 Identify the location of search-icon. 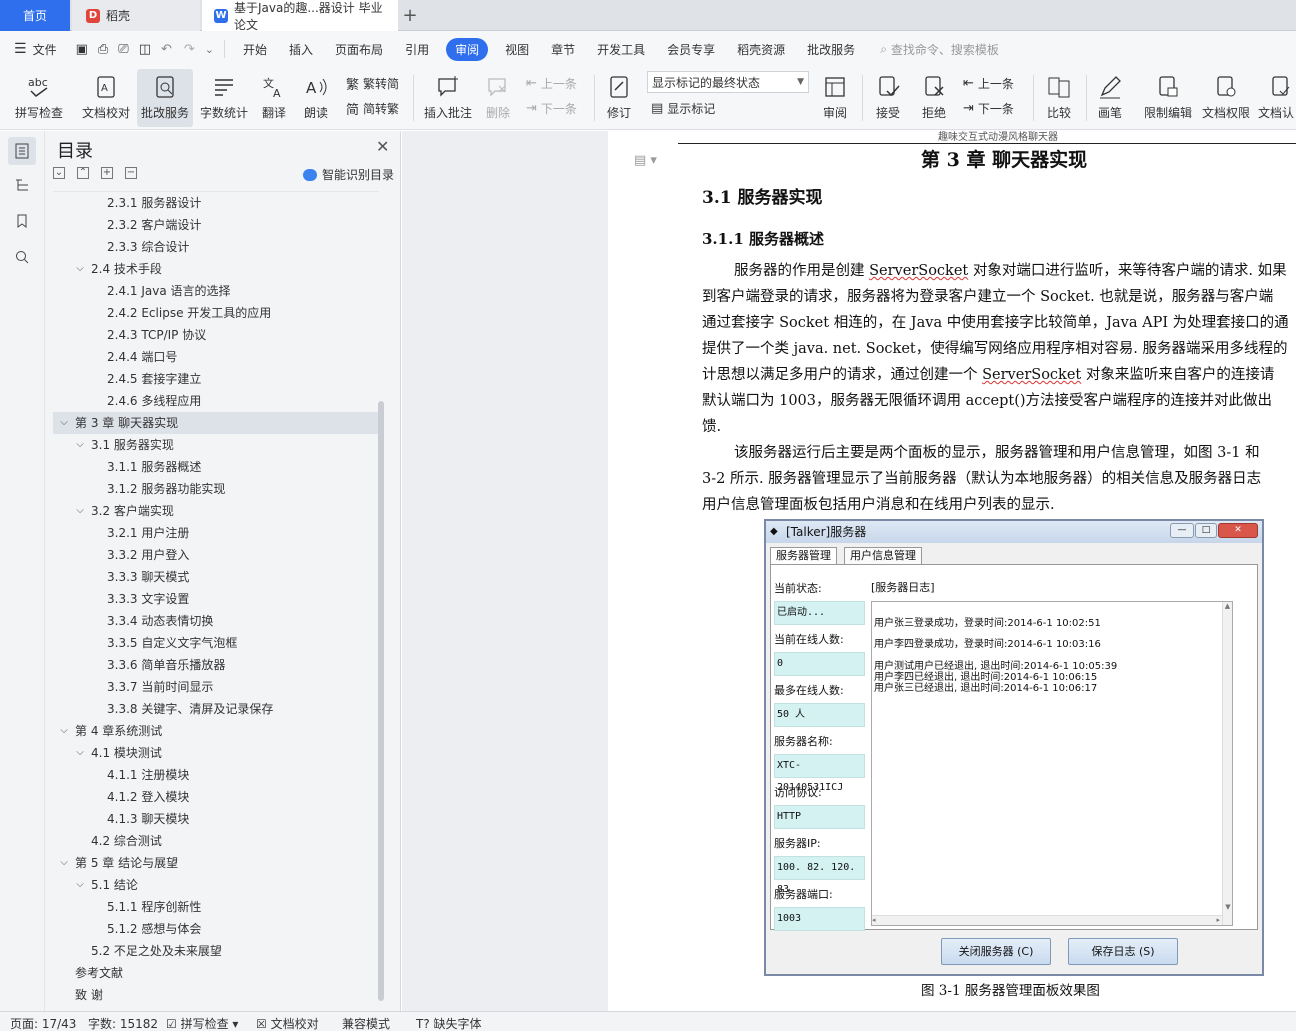
(22, 257).